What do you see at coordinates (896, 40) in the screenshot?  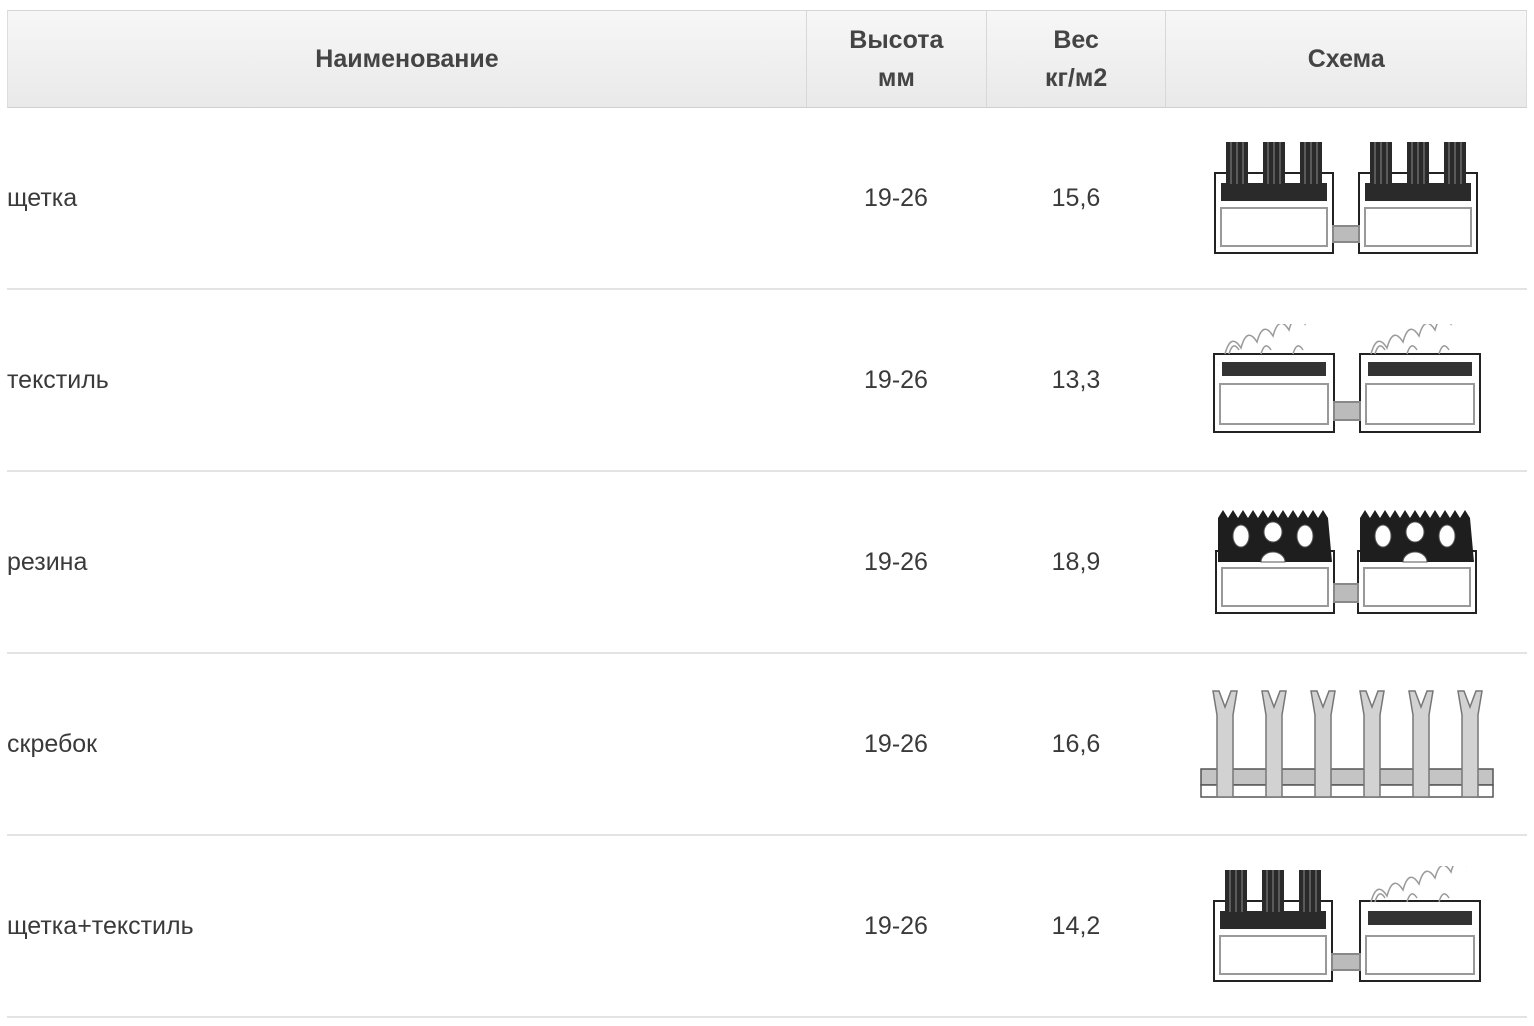 I see `header-height-label: Высота` at bounding box center [896, 40].